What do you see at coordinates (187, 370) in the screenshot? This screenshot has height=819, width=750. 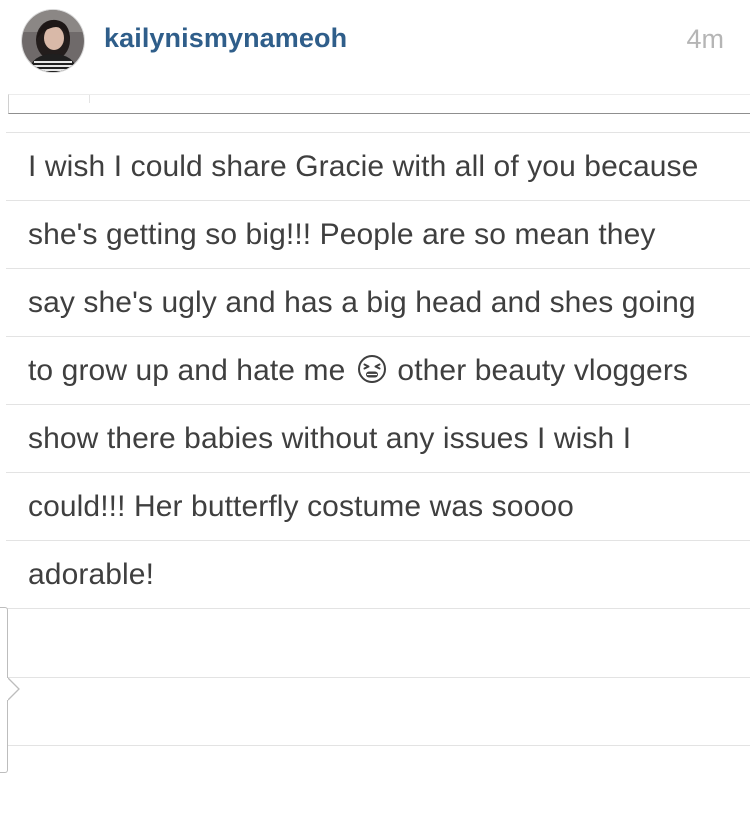 I see `caption-segment: to grow up and hate me` at bounding box center [187, 370].